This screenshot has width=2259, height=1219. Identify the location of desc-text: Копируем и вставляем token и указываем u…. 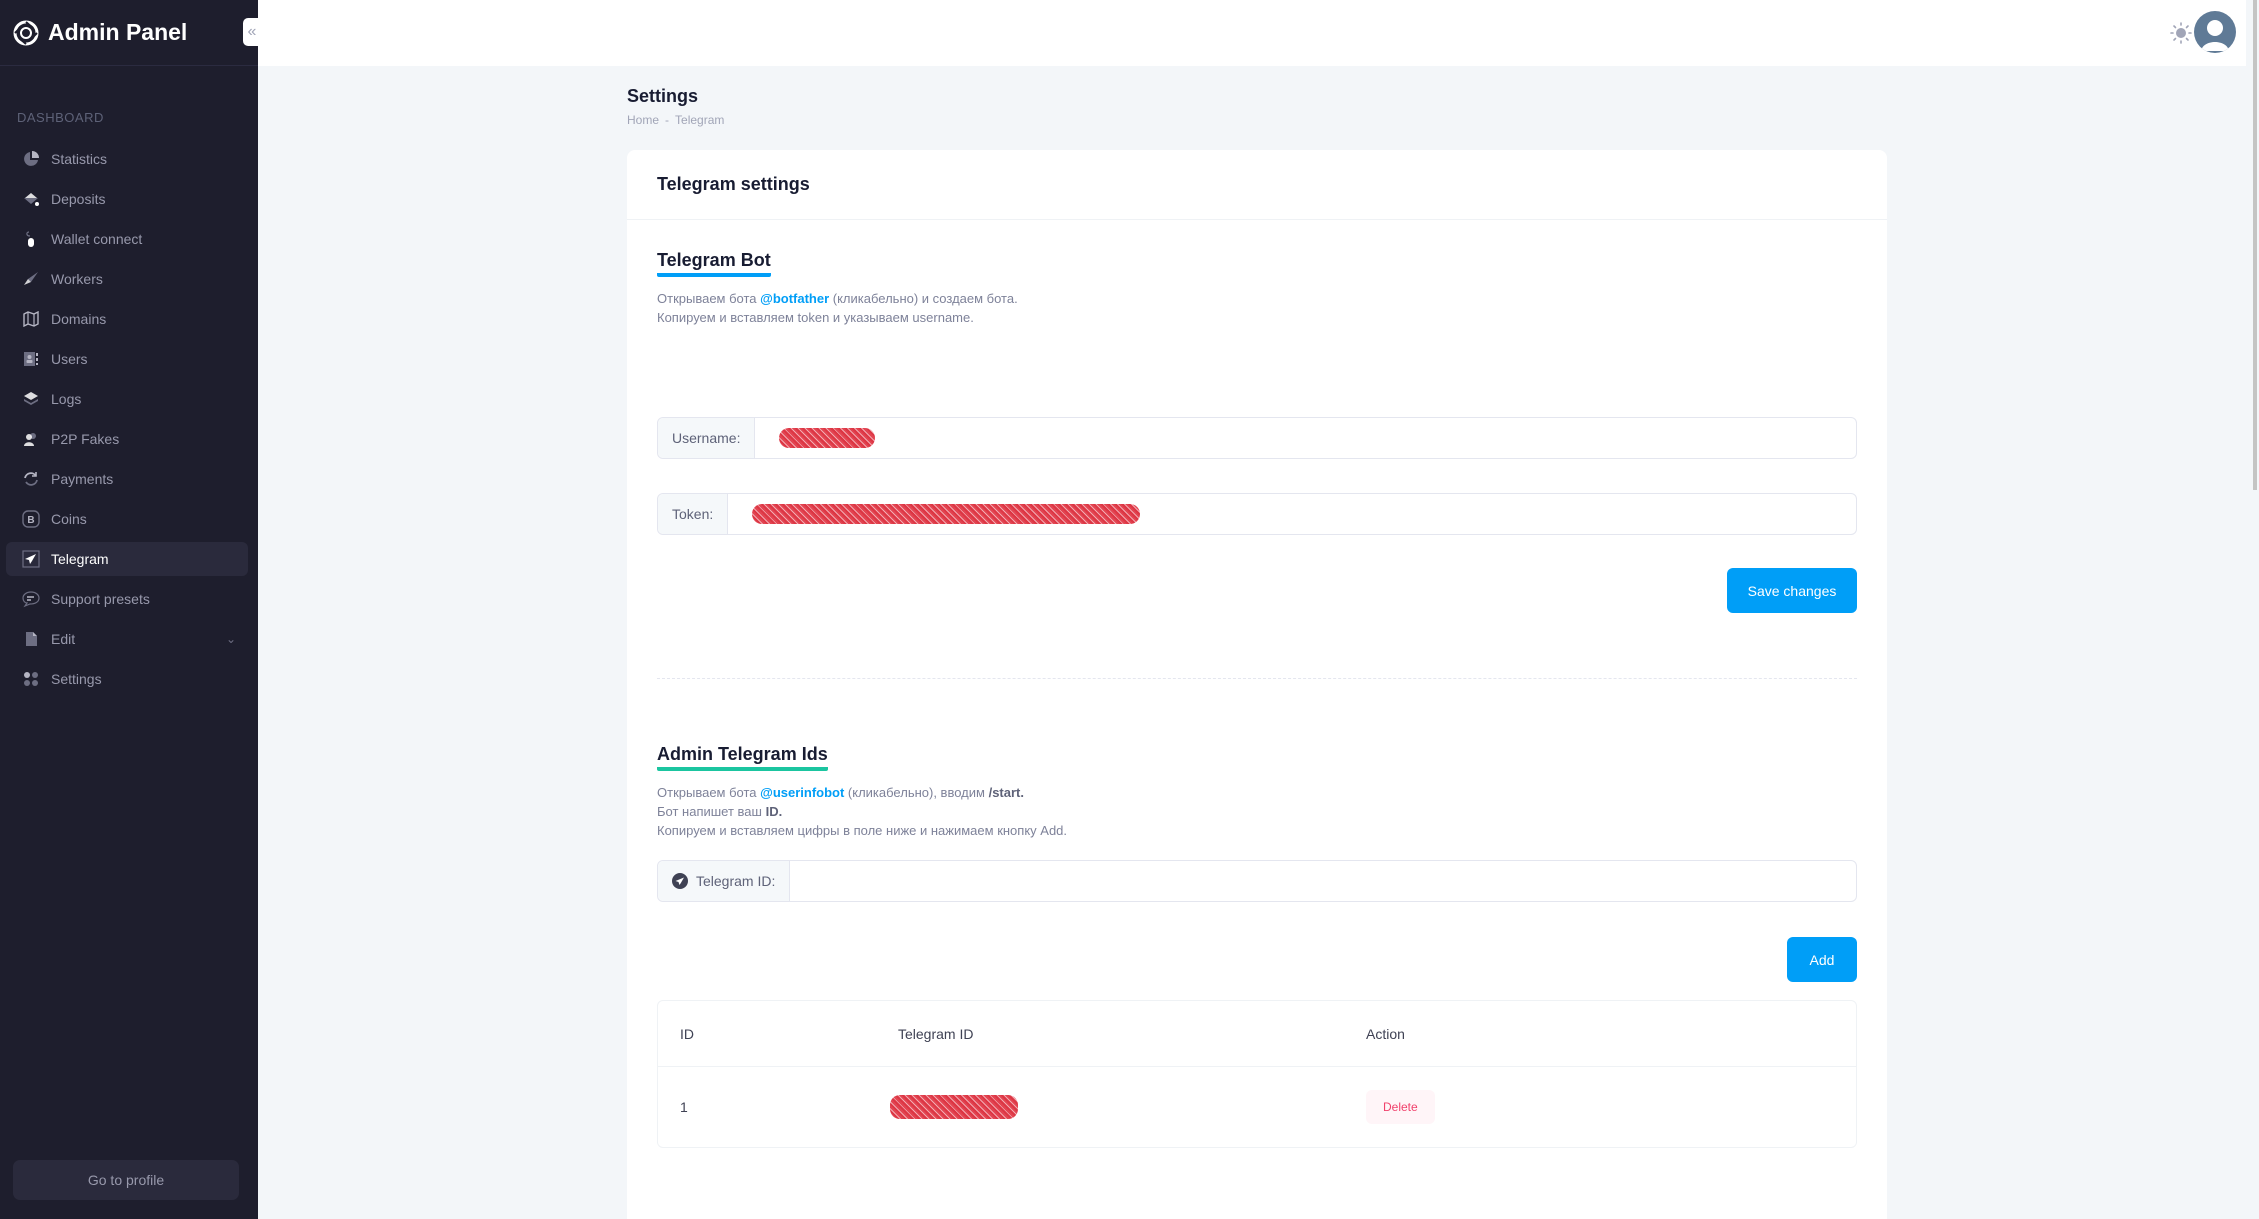
(815, 317).